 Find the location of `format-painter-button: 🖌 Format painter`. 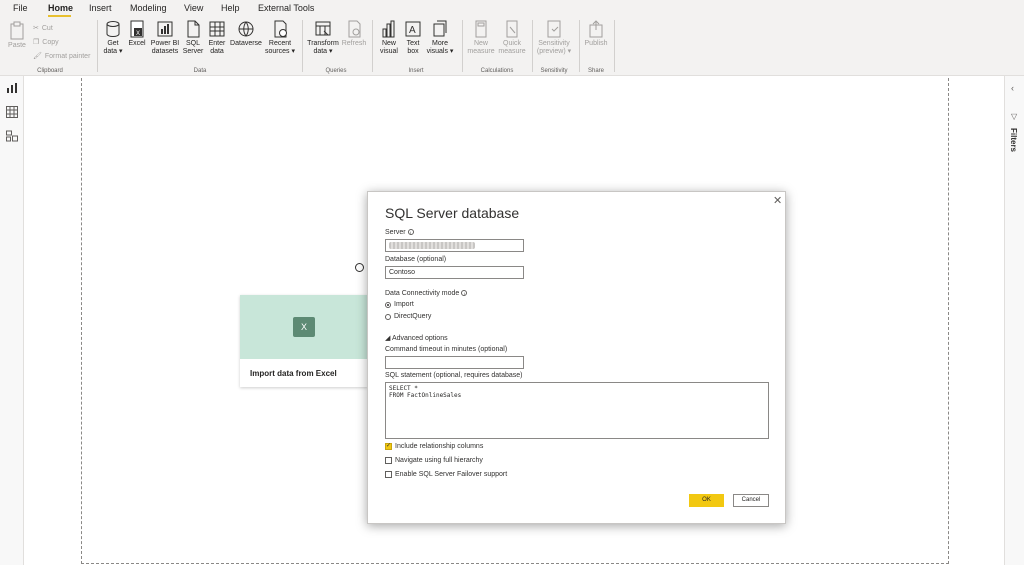

format-painter-button: 🖌 Format painter is located at coordinates (61, 56).